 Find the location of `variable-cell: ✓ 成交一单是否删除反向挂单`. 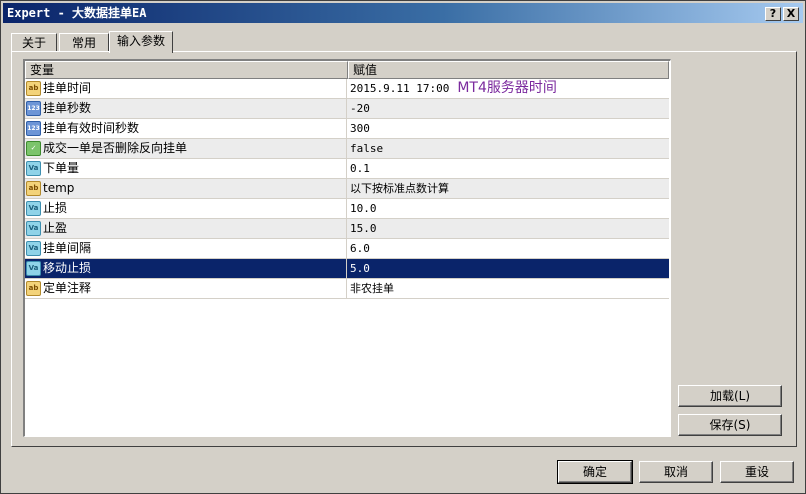

variable-cell: ✓ 成交一单是否删除反向挂单 is located at coordinates (186, 148).